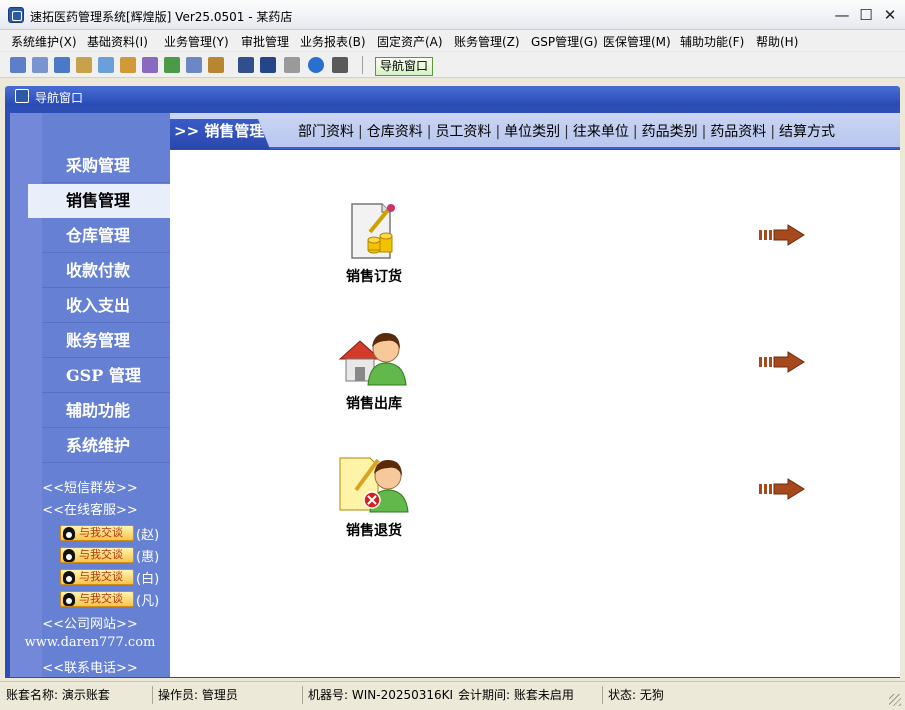 Image resolution: width=905 pixels, height=710 pixels. What do you see at coordinates (117, 41) in the screenshot?
I see `menu-basic-data: 基础资料(I)` at bounding box center [117, 41].